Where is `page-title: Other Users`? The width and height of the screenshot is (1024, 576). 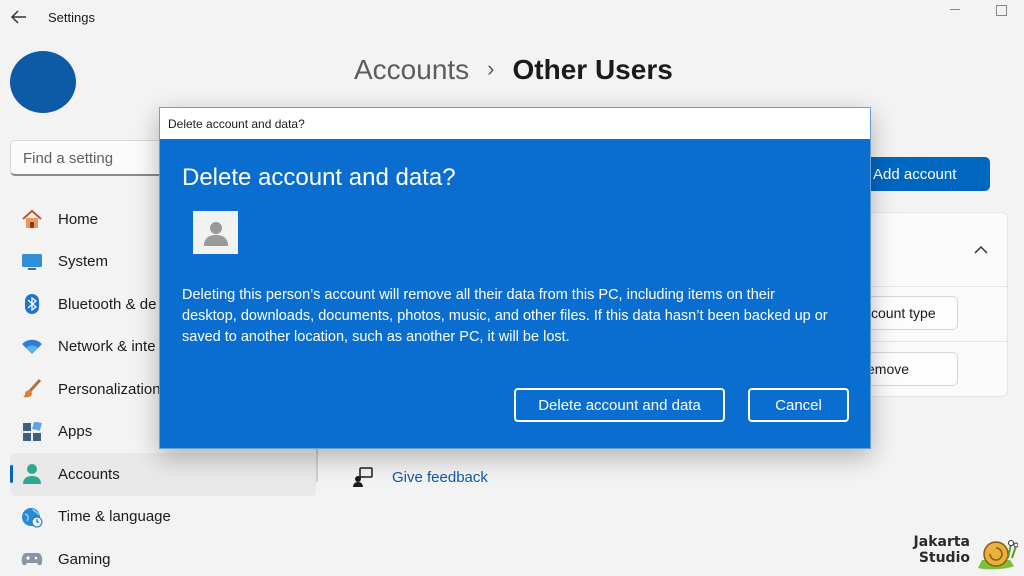
page-title: Other Users is located at coordinates (592, 69).